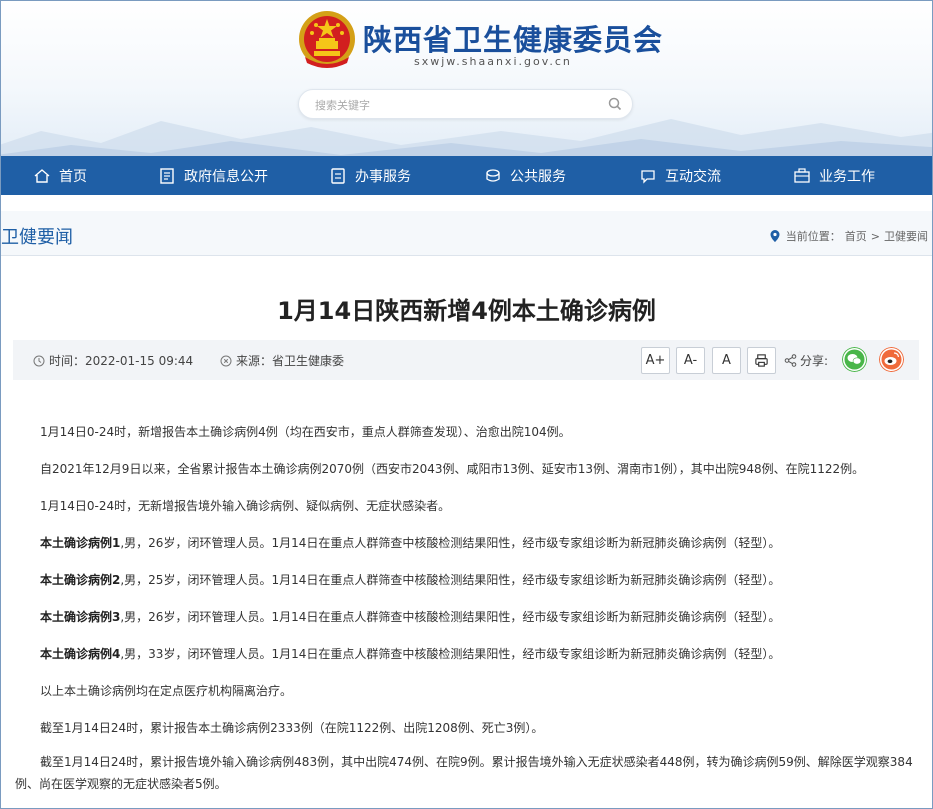  Describe the element at coordinates (139, 360) in the screenshot. I see `time-value: 2022-01-15 09:44` at that location.